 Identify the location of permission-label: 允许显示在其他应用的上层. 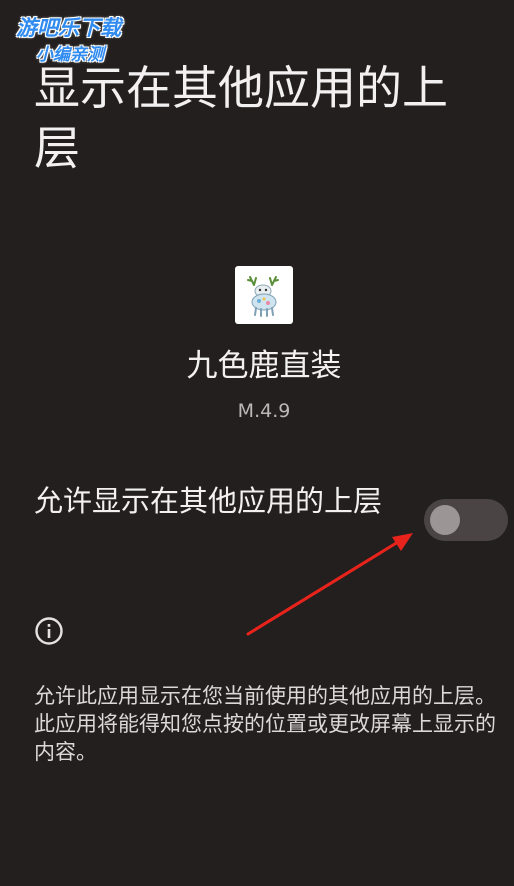
(219, 501).